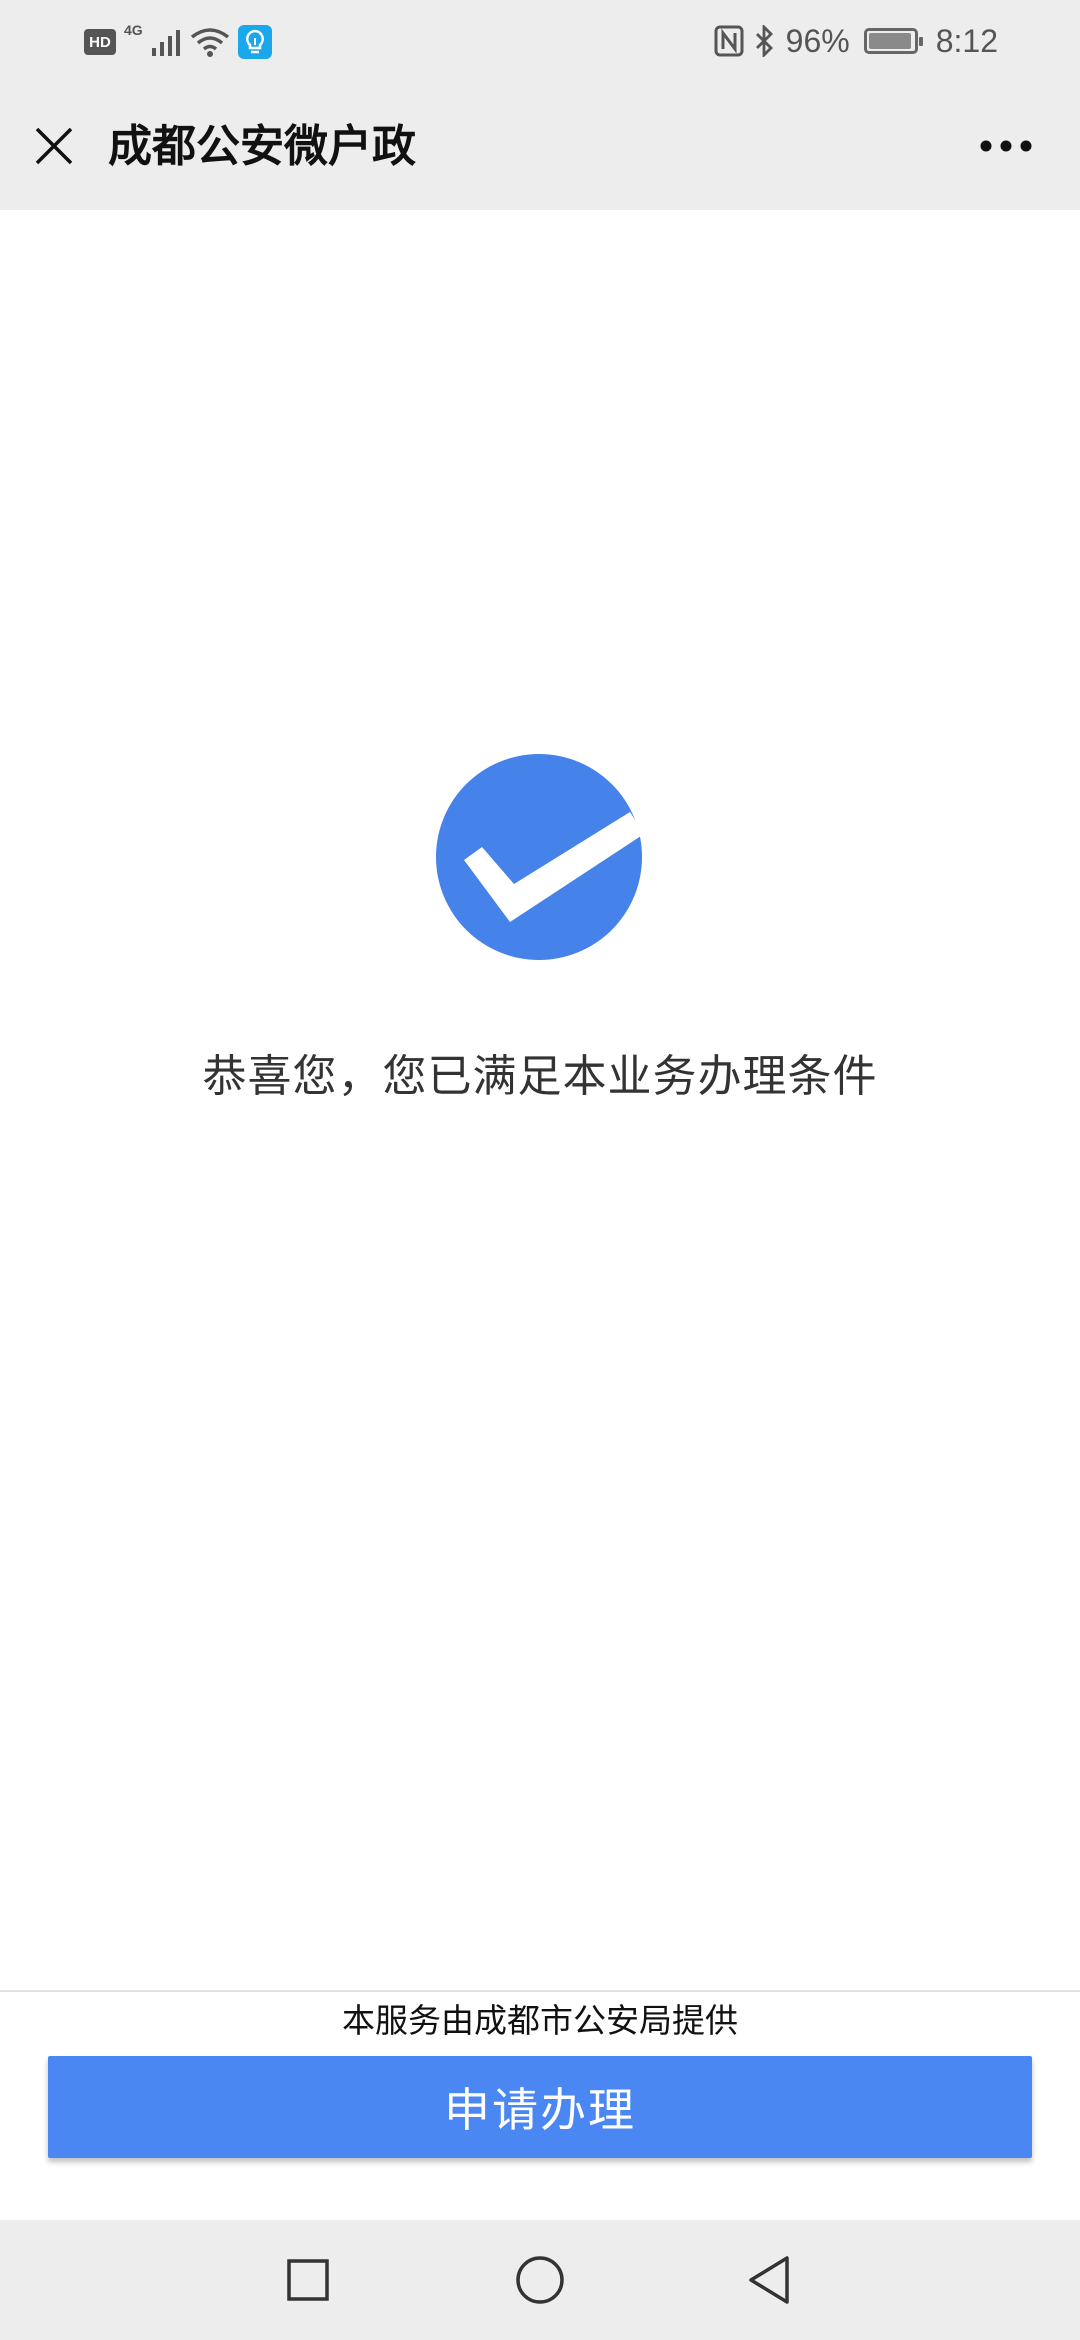 Image resolution: width=1080 pixels, height=2340 pixels. I want to click on page-title: 成都公安微户政, so click(262, 146).